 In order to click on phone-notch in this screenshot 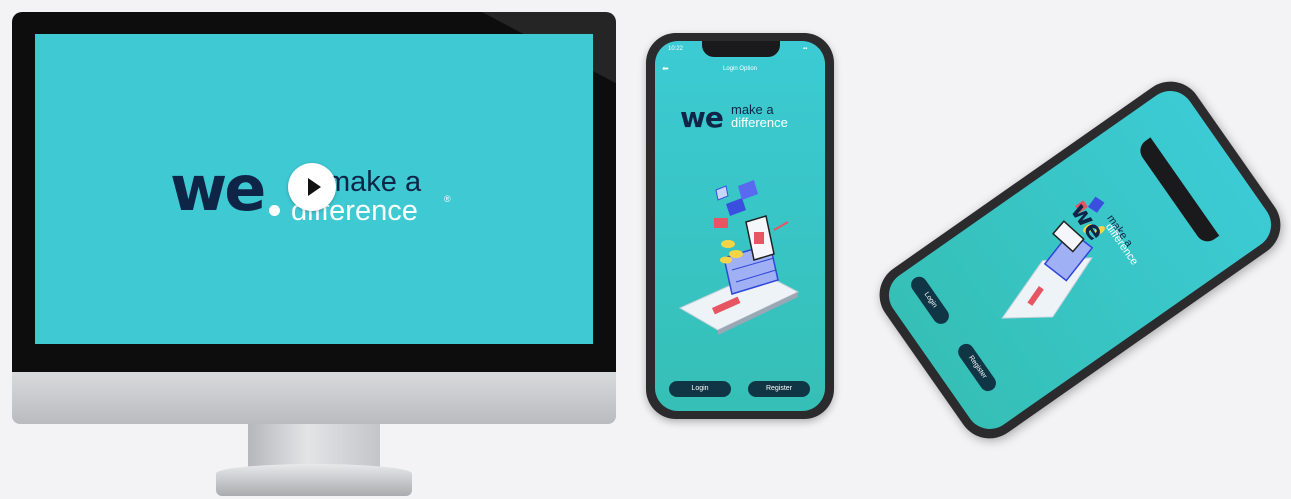, I will do `click(741, 49)`.